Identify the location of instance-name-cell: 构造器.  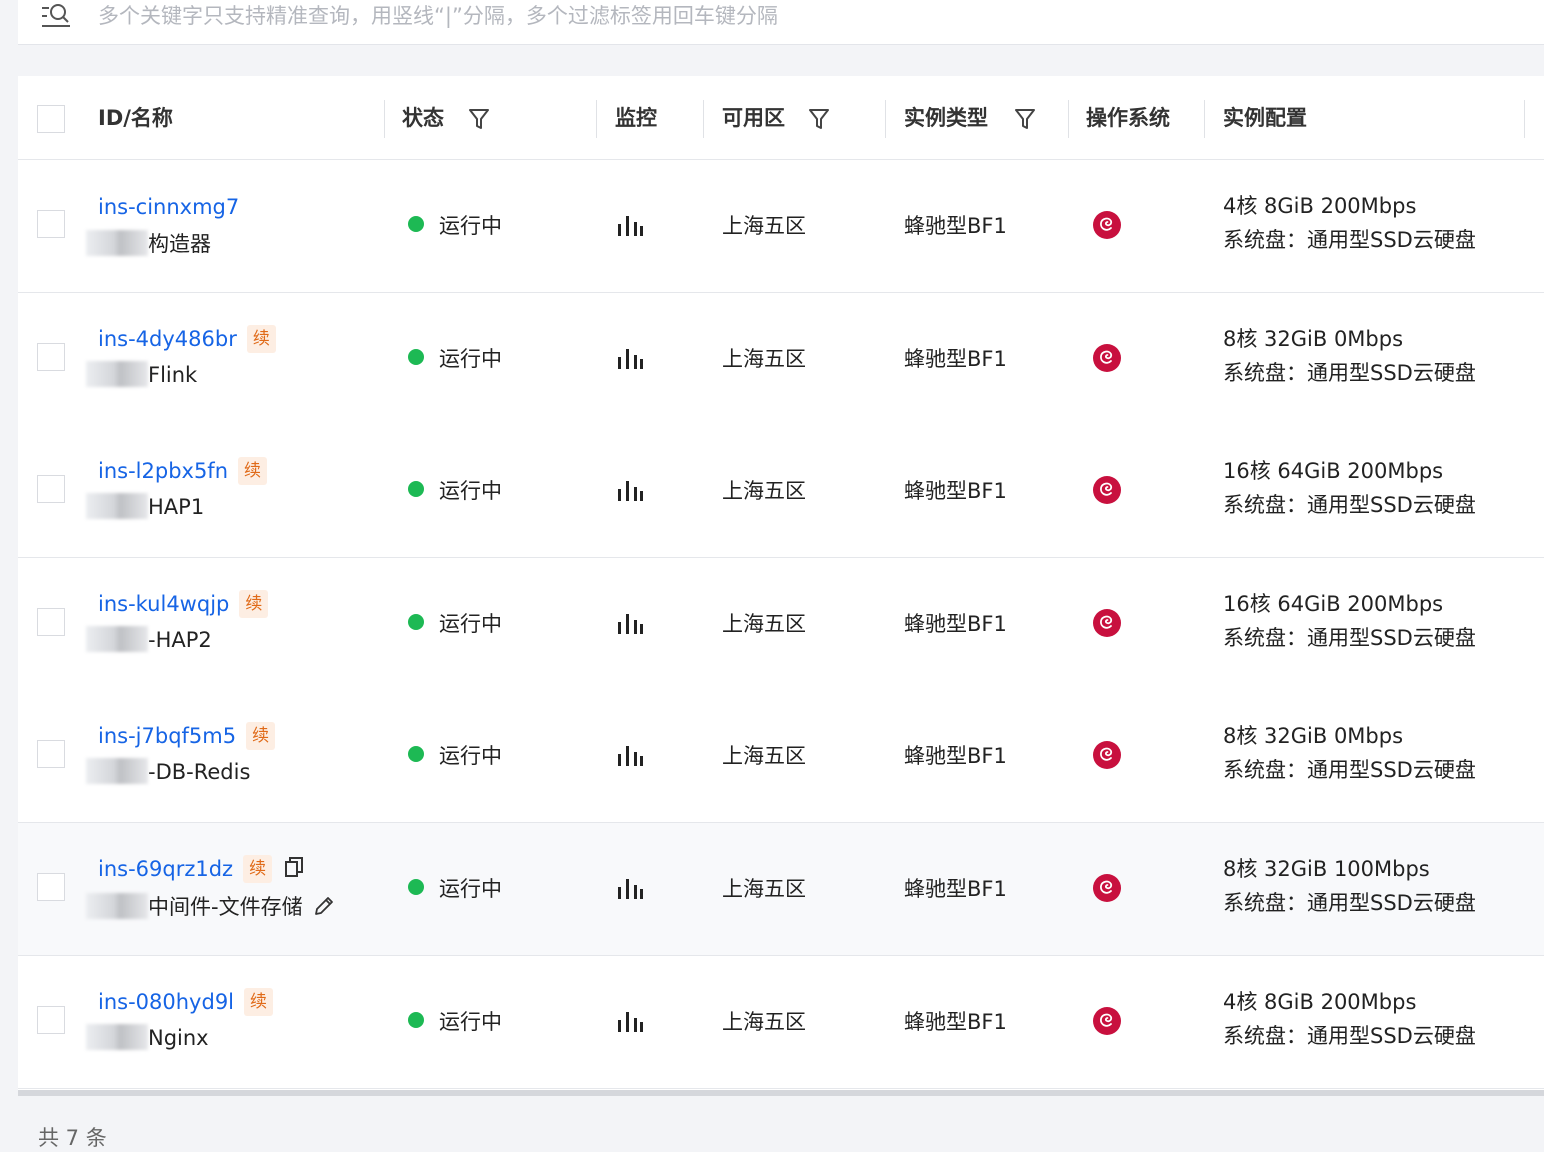
(148, 243).